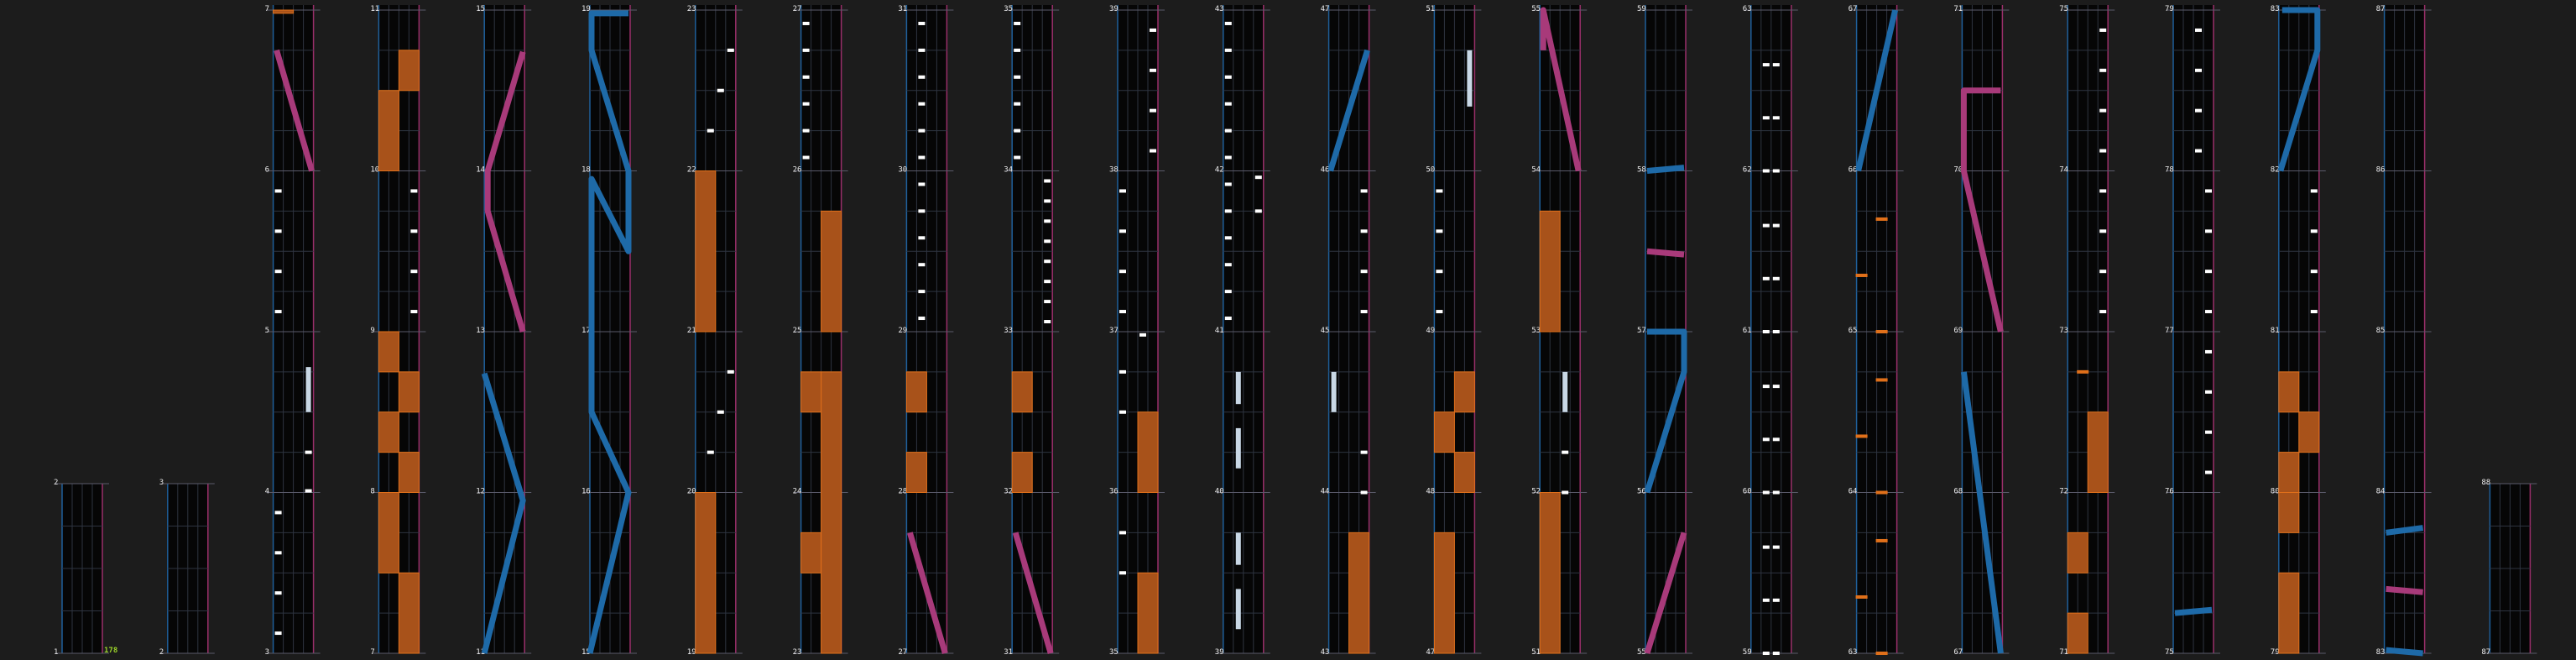 This screenshot has height=660, width=2576. Describe the element at coordinates (1853, 652) in the screenshot. I see `measure-number-label: 63` at that location.